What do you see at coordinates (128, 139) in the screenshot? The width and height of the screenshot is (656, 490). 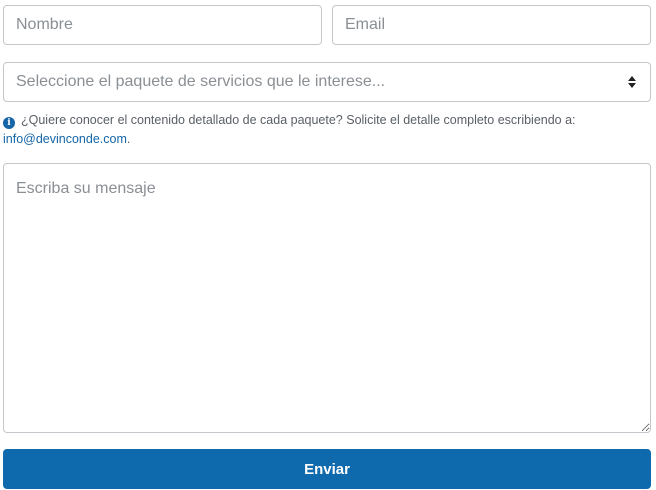 I see `hint-suffix: .` at bounding box center [128, 139].